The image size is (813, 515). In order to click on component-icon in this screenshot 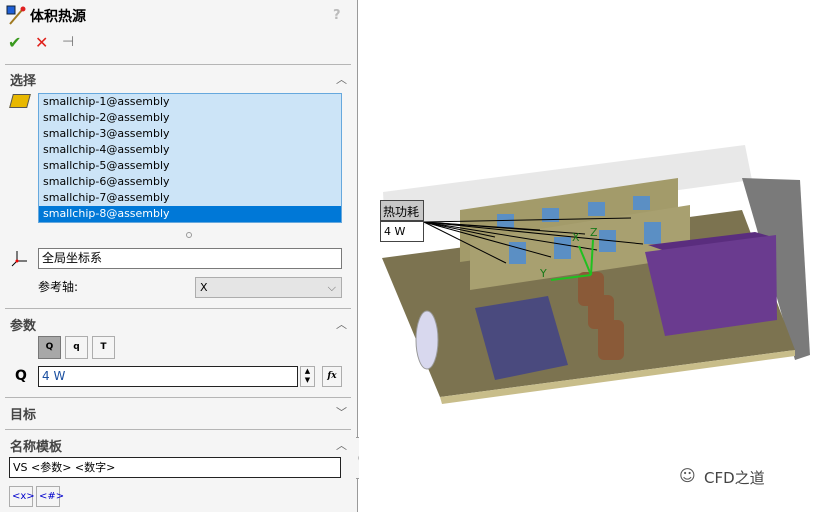, I will do `click(20, 101)`.